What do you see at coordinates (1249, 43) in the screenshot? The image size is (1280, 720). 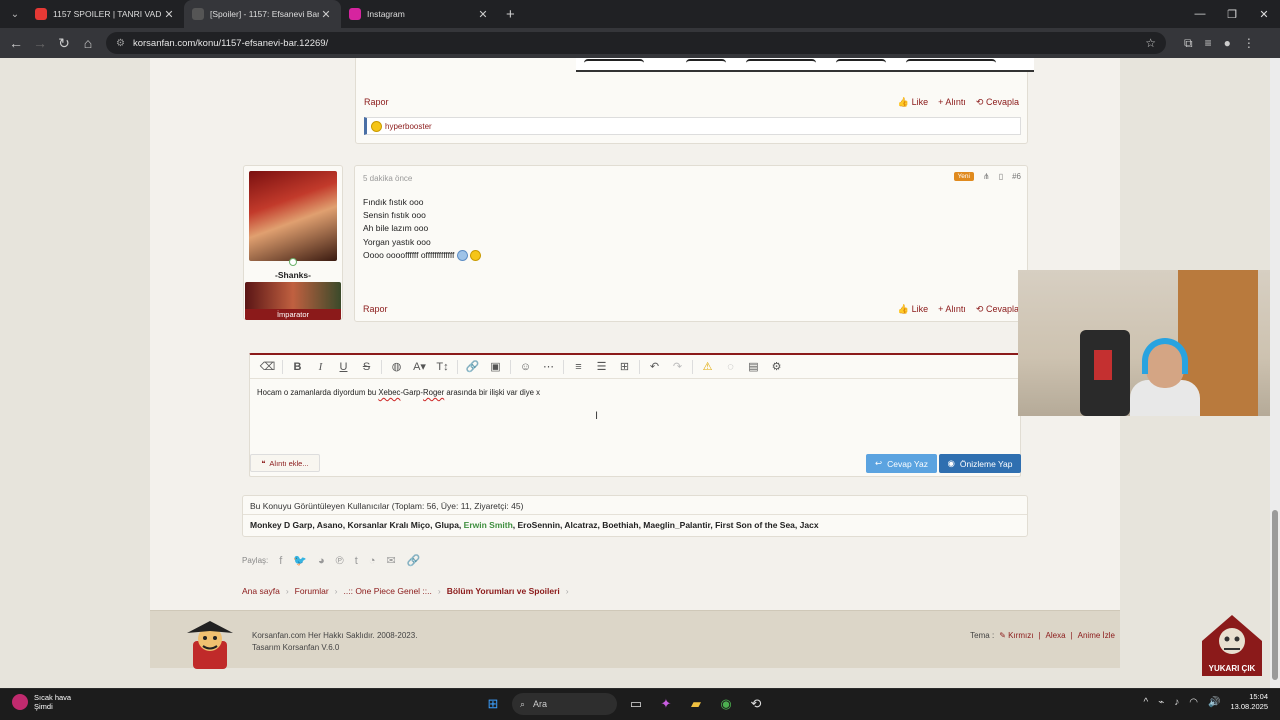 I see `menu-icon: ⋮` at bounding box center [1249, 43].